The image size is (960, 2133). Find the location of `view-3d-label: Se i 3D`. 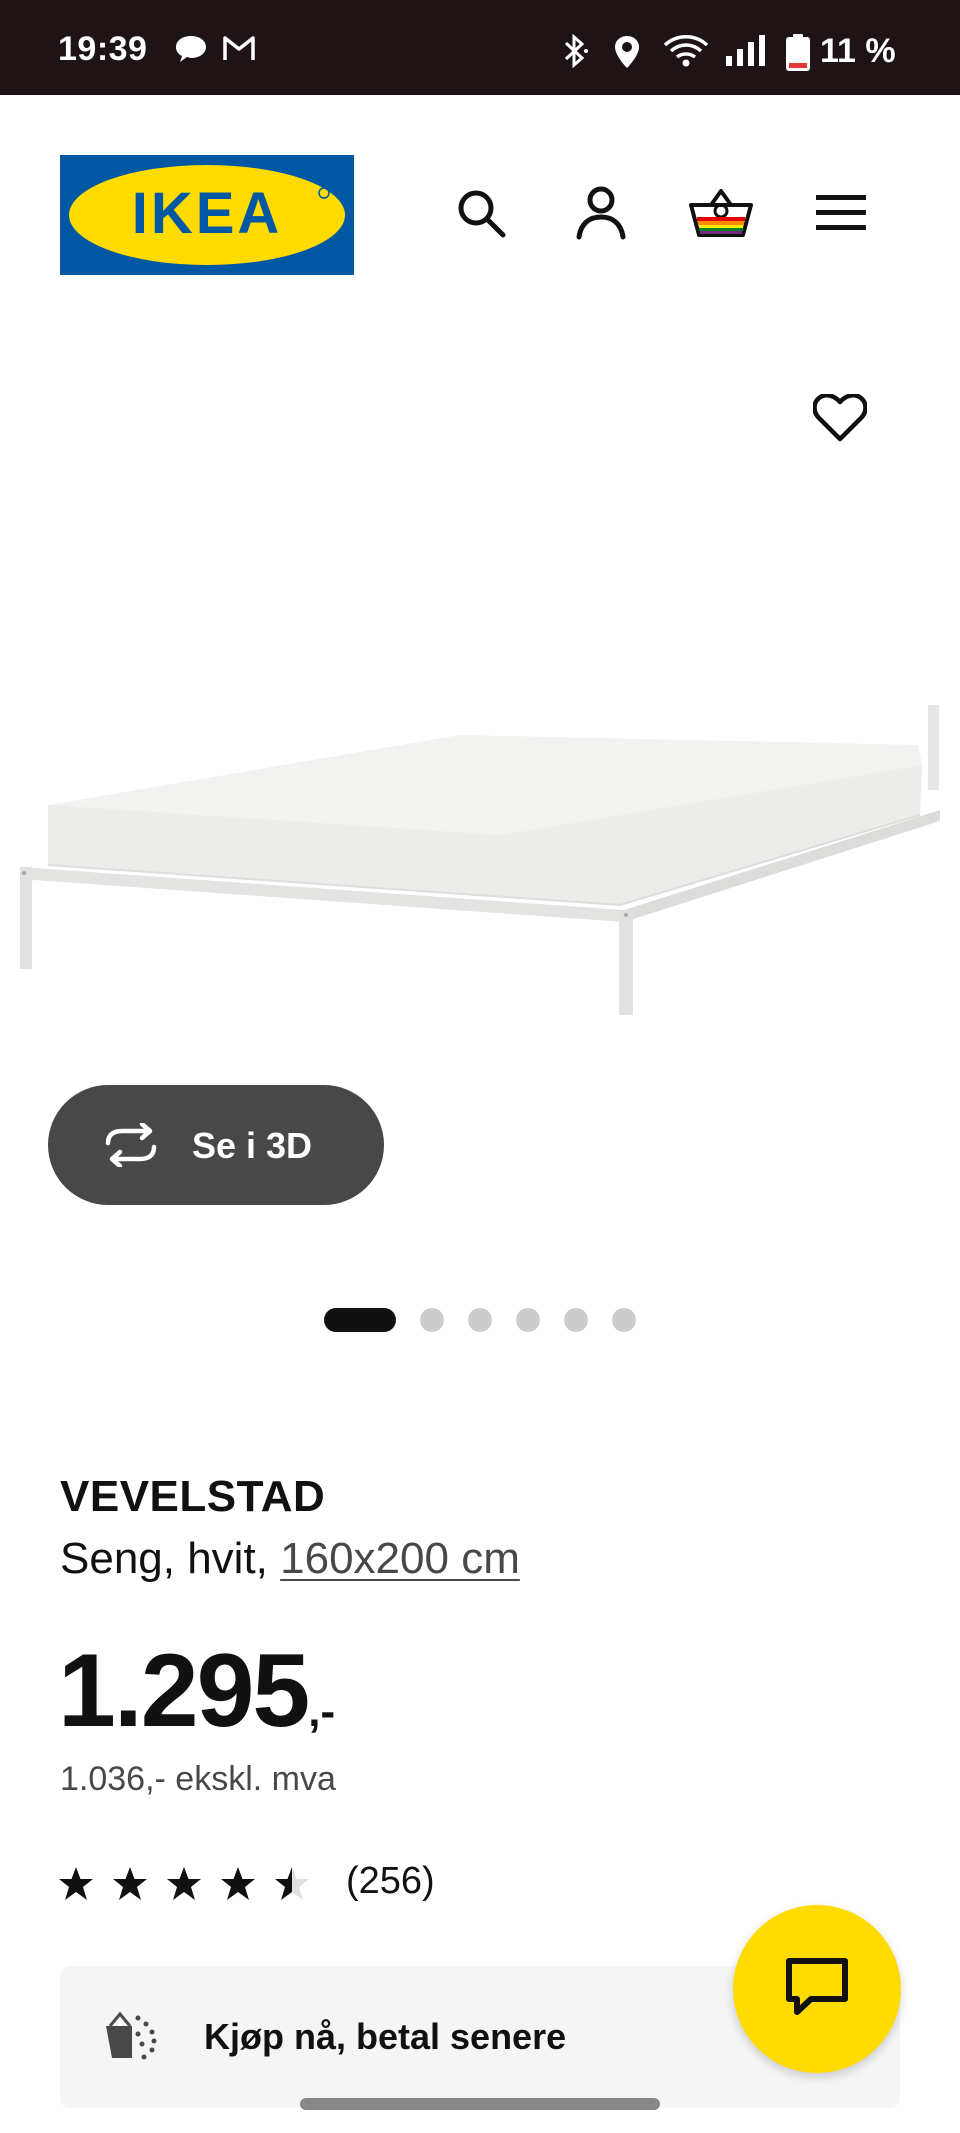

view-3d-label: Se i 3D is located at coordinates (252, 1145).